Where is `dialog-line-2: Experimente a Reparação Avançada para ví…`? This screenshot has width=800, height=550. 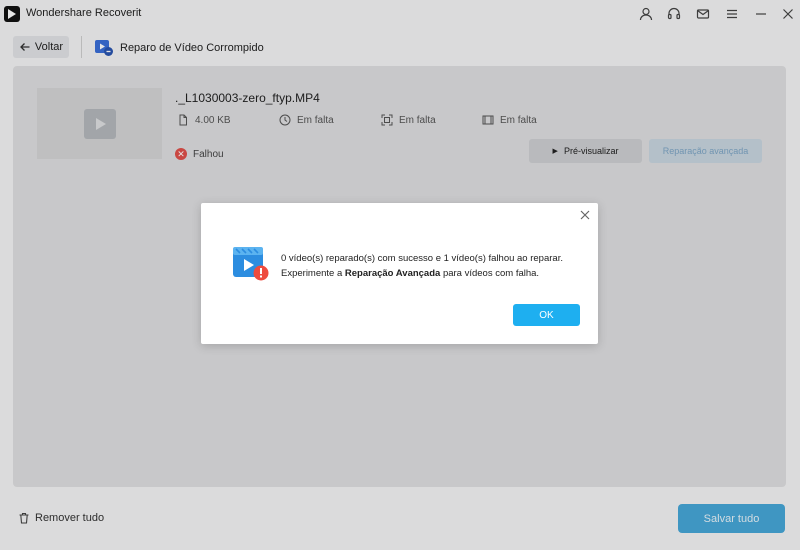 dialog-line-2: Experimente a Reparação Avançada para ví… is located at coordinates (433, 273).